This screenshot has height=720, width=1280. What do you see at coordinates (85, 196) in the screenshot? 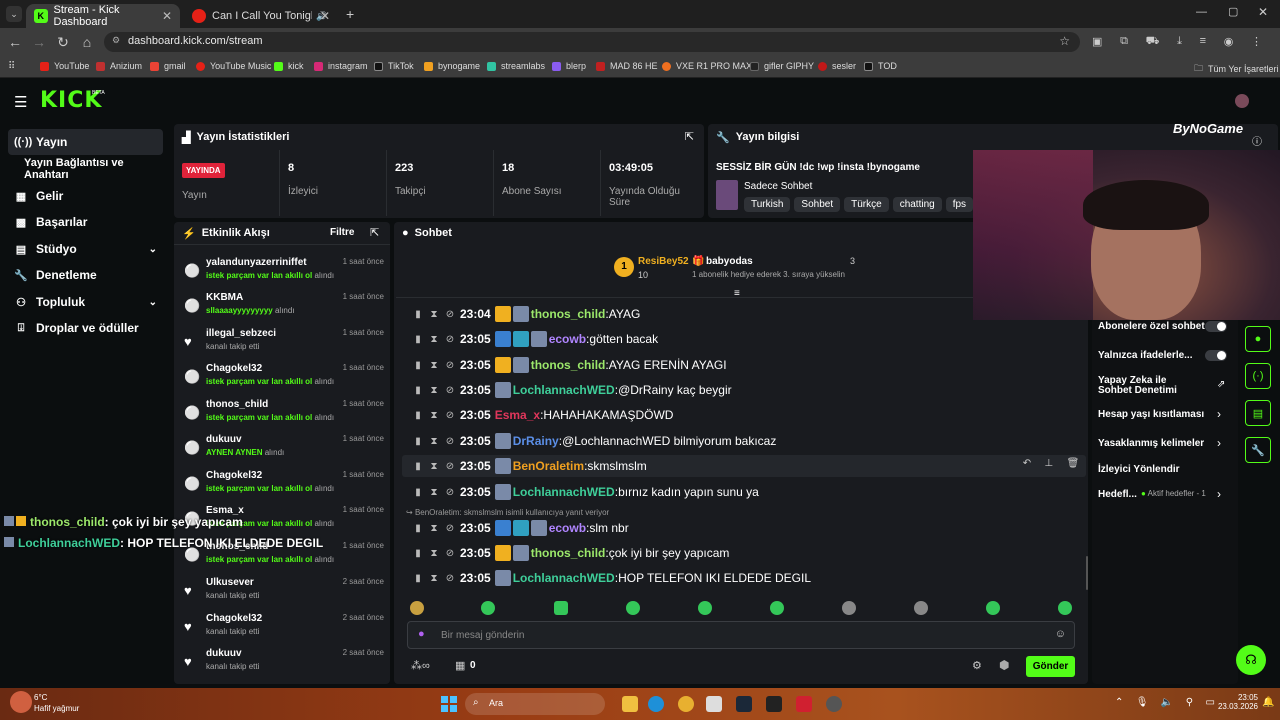
I see `nav-item-gelir: ▦ Gelir` at bounding box center [85, 196].